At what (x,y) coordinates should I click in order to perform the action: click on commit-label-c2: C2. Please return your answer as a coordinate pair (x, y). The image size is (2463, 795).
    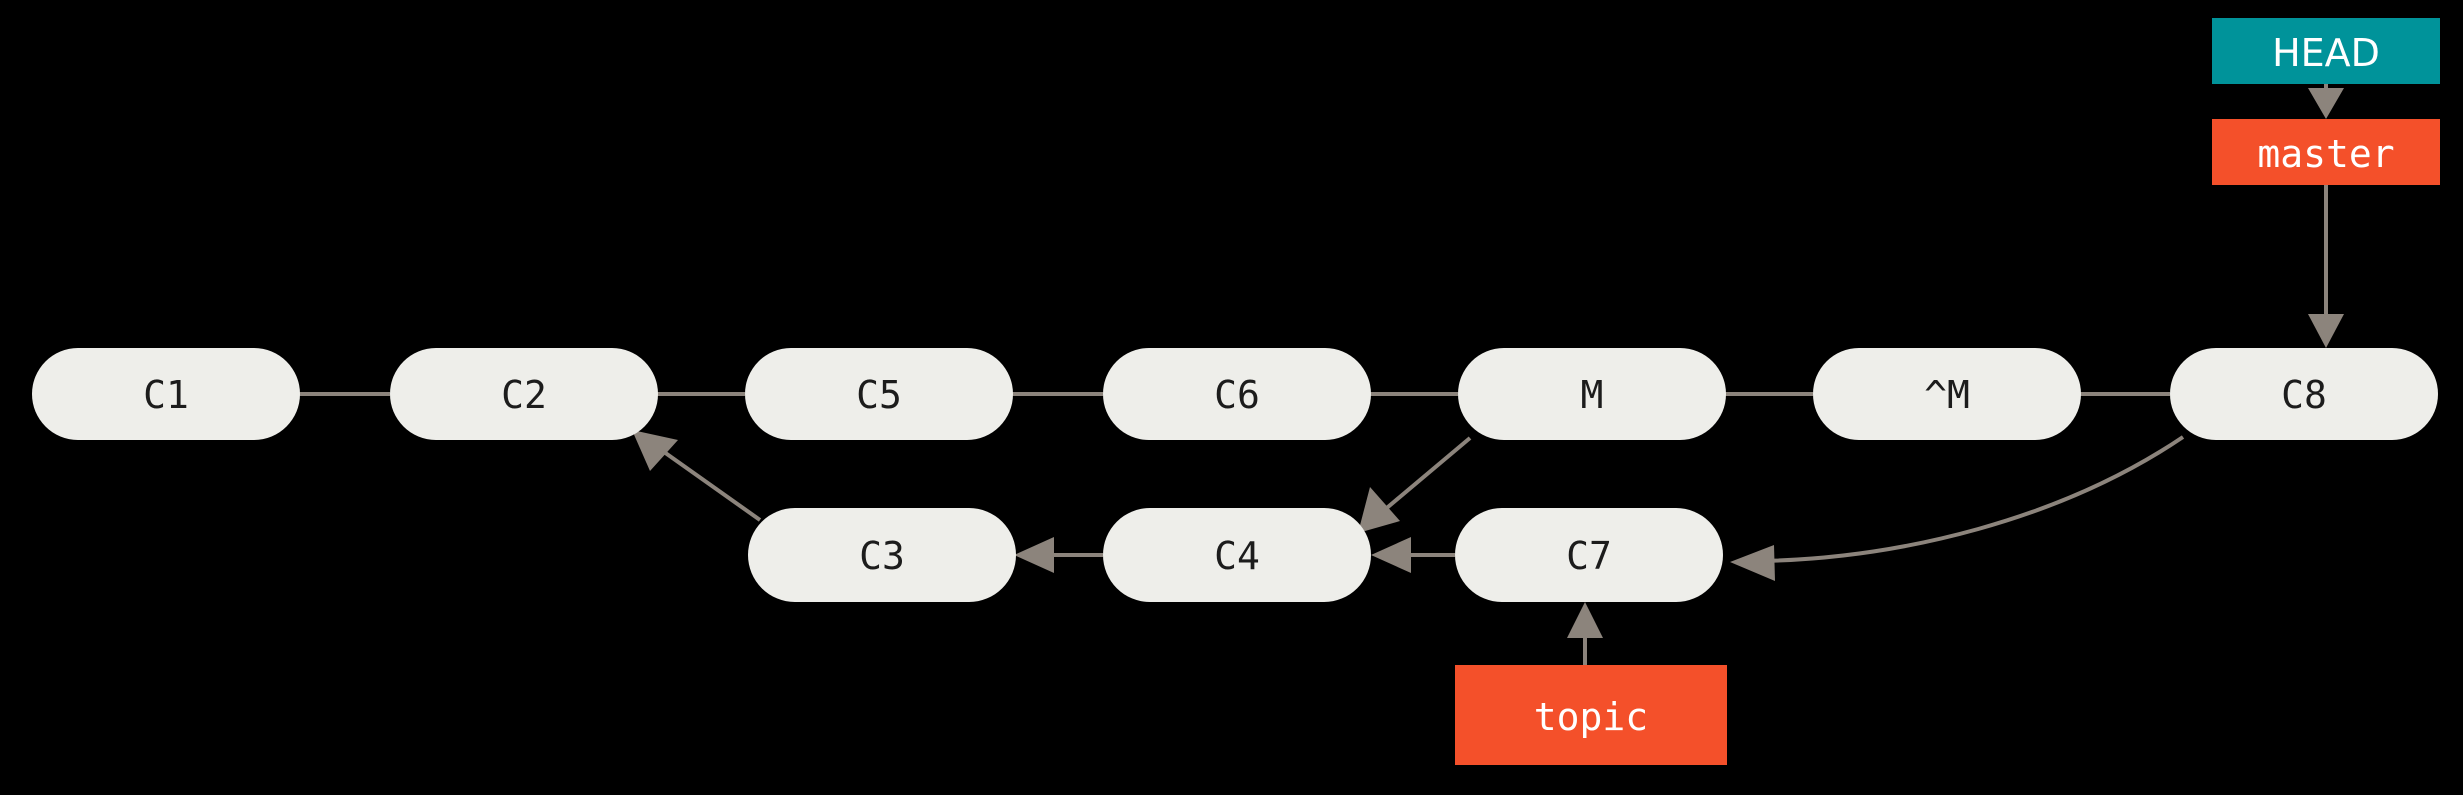
    Looking at the image, I should click on (524, 395).